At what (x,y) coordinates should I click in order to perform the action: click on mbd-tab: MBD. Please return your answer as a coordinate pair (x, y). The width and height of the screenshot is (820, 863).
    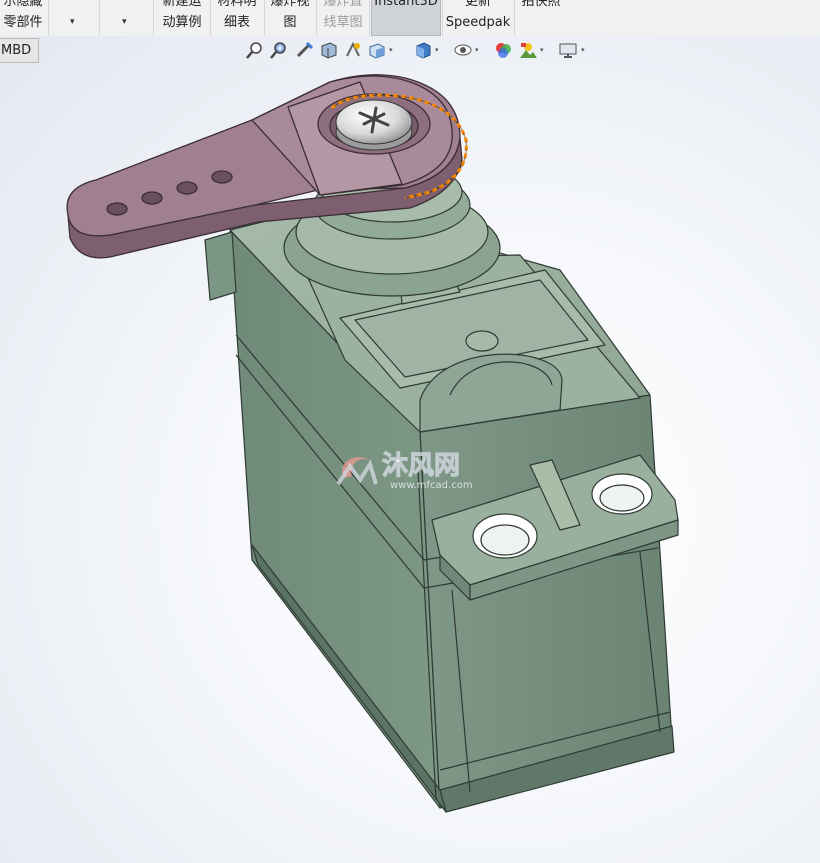
    Looking at the image, I should click on (19, 50).